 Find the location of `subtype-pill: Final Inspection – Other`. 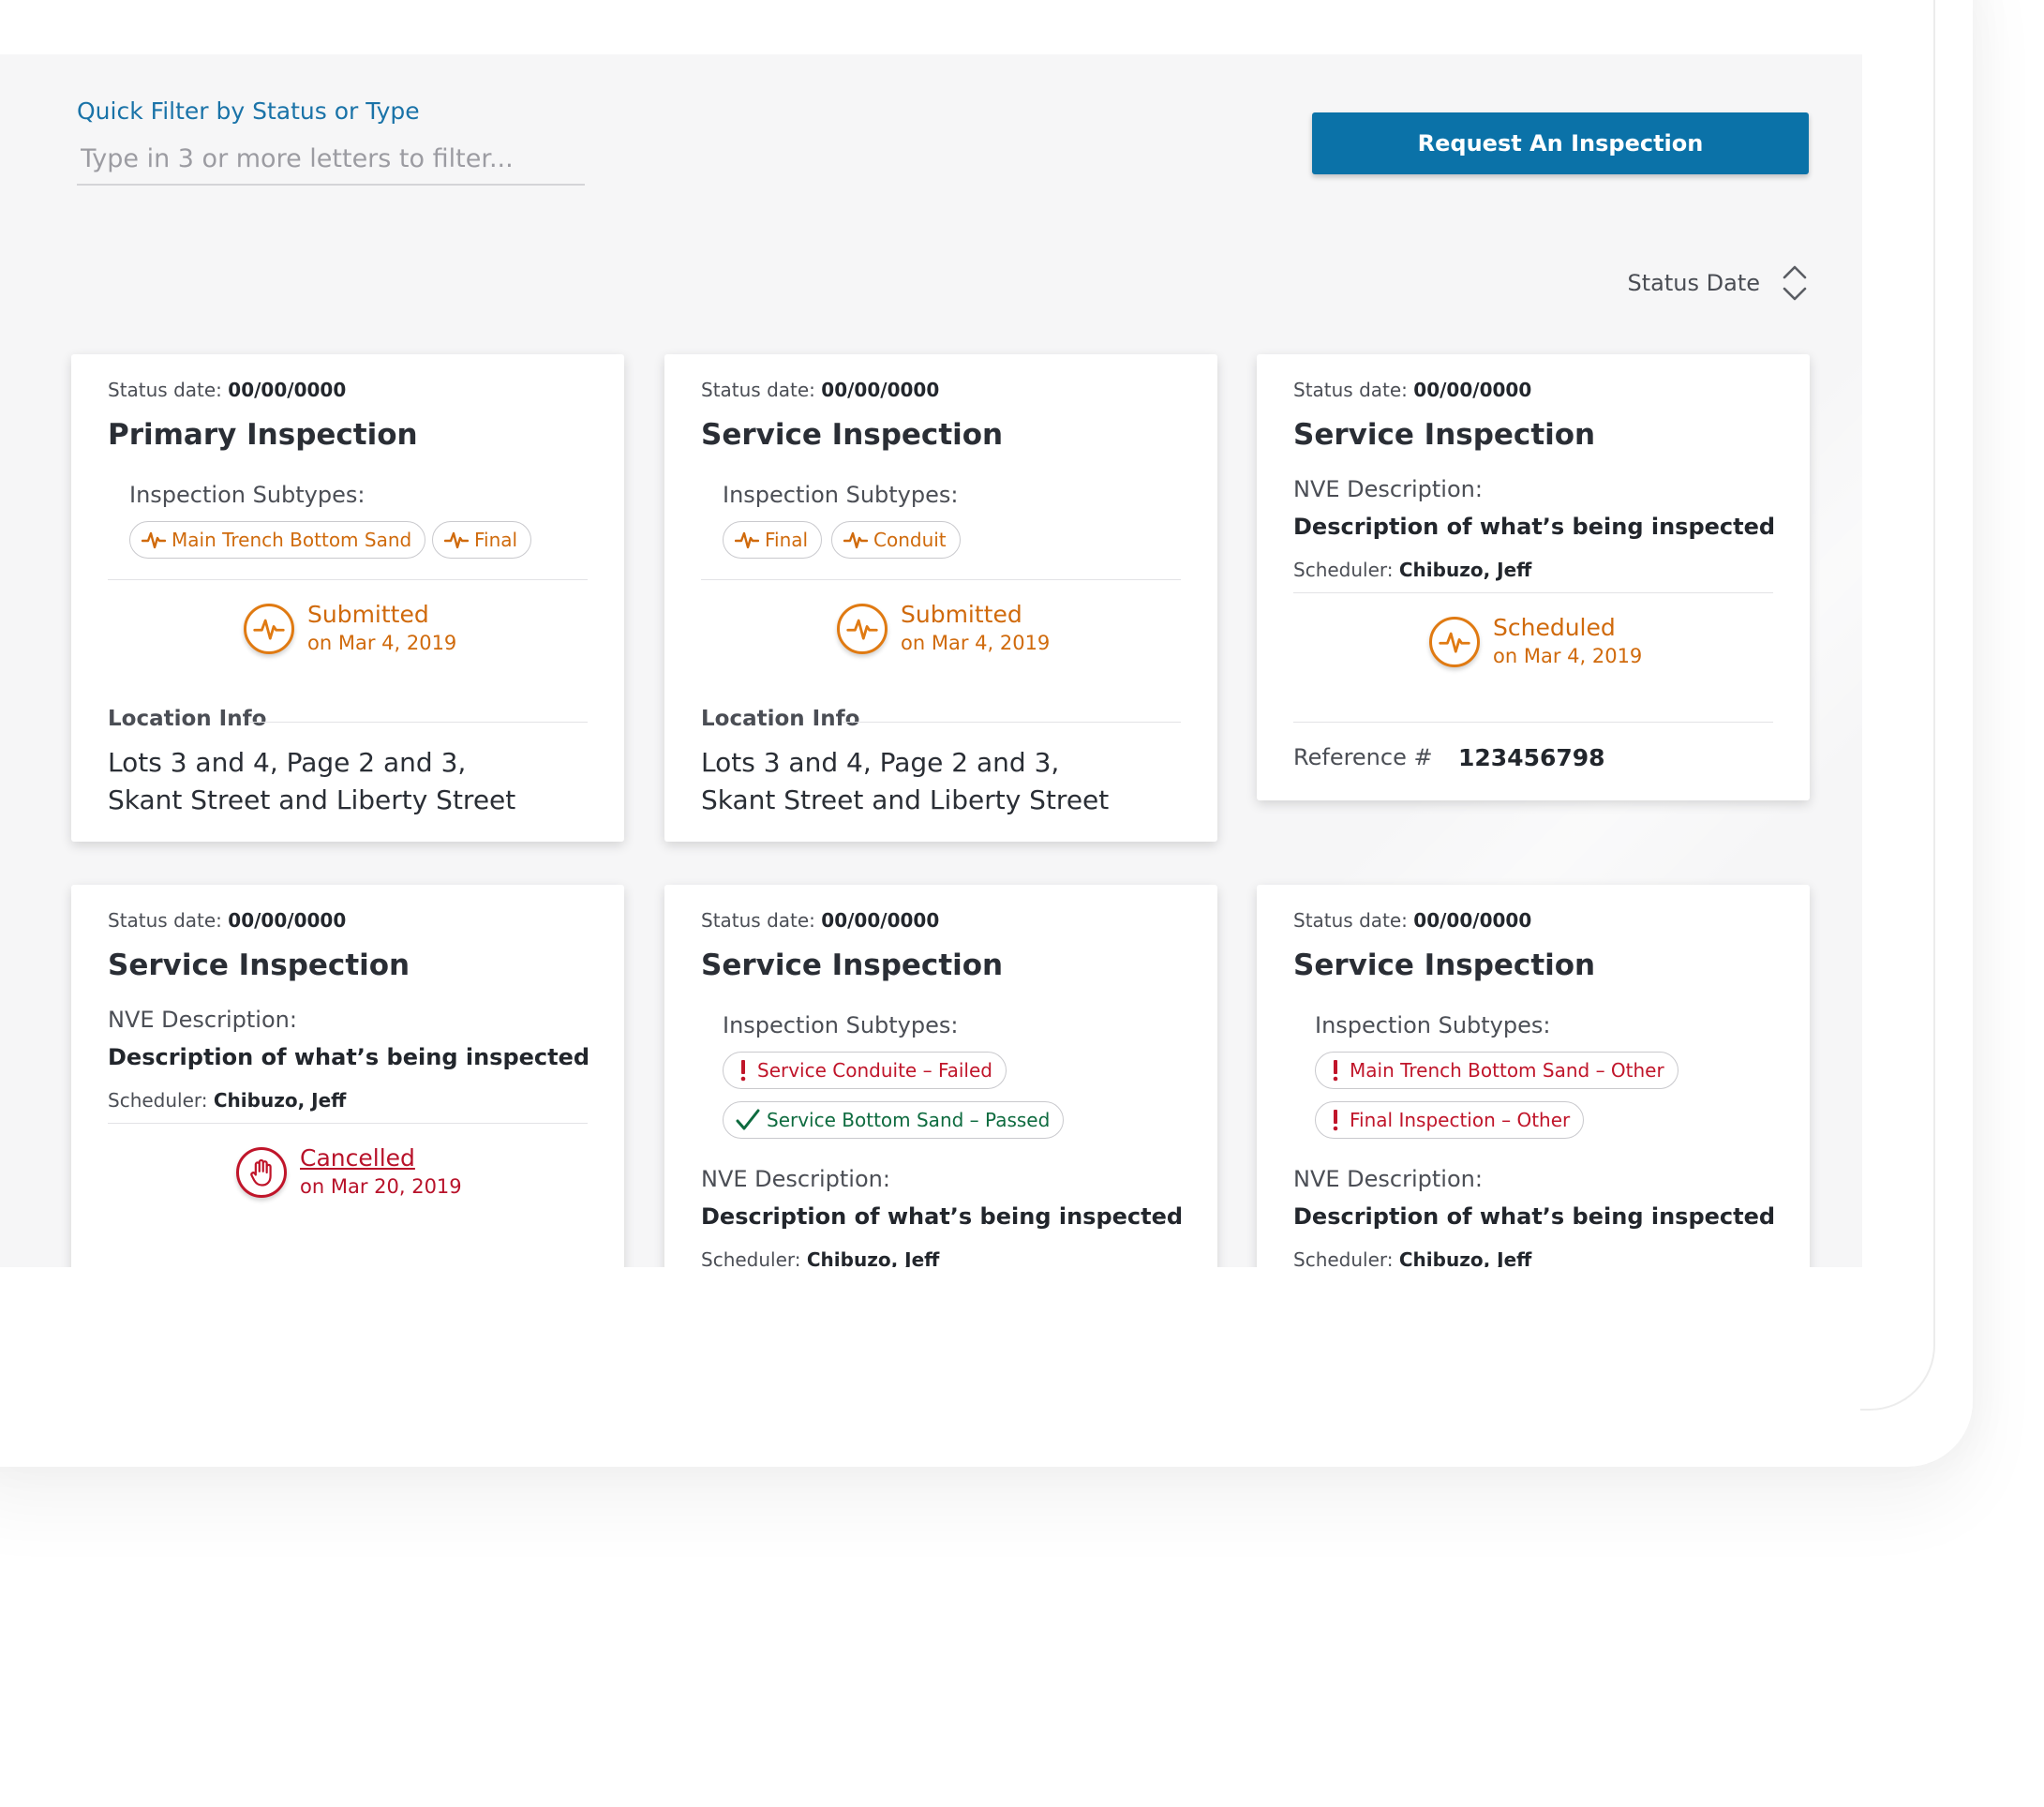

subtype-pill: Final Inspection – Other is located at coordinates (1450, 1120).